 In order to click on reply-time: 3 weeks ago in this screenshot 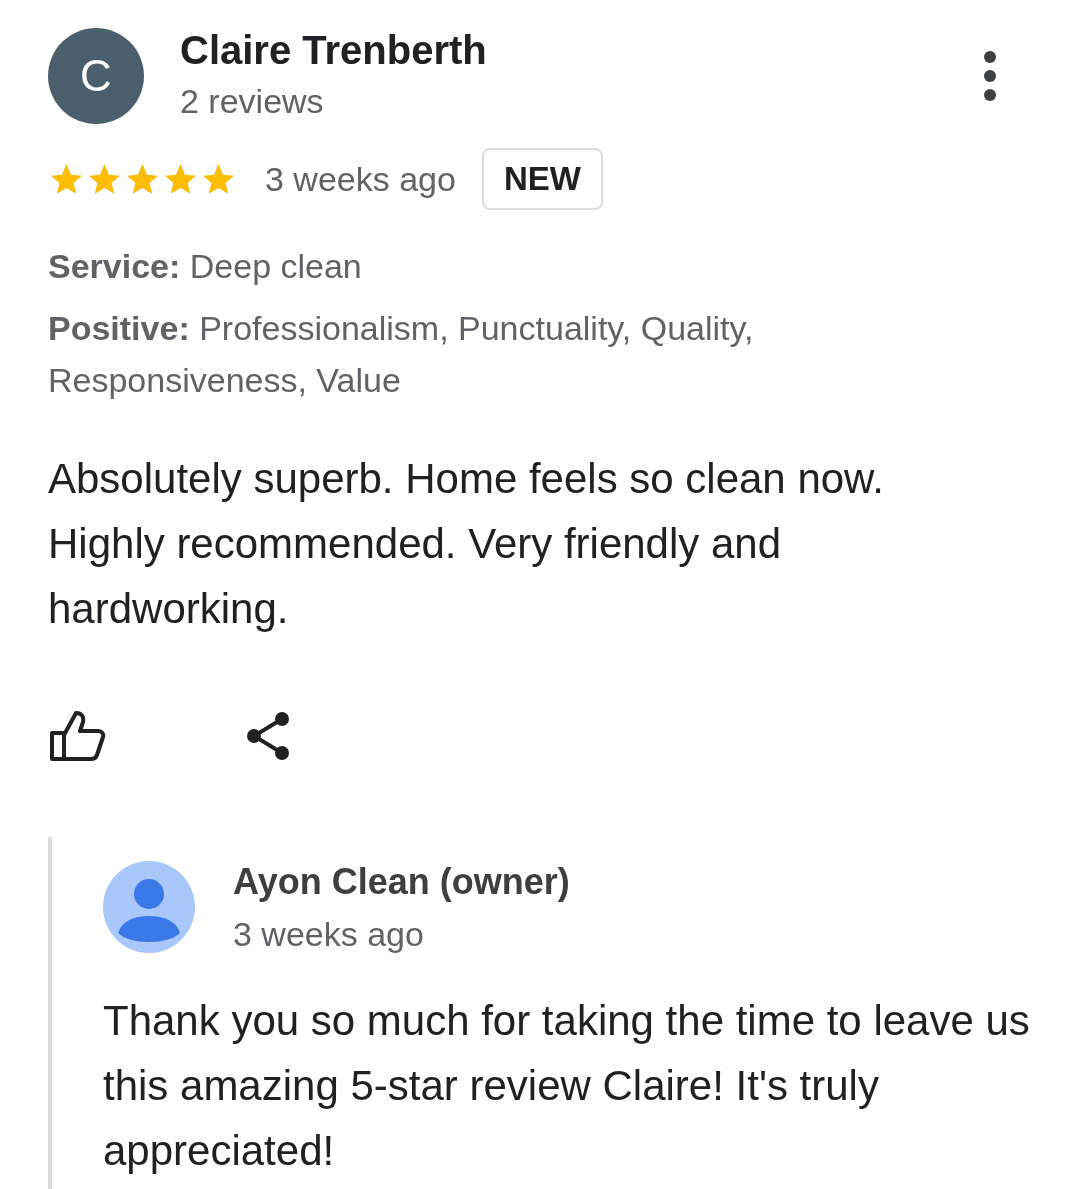, I will do `click(329, 934)`.